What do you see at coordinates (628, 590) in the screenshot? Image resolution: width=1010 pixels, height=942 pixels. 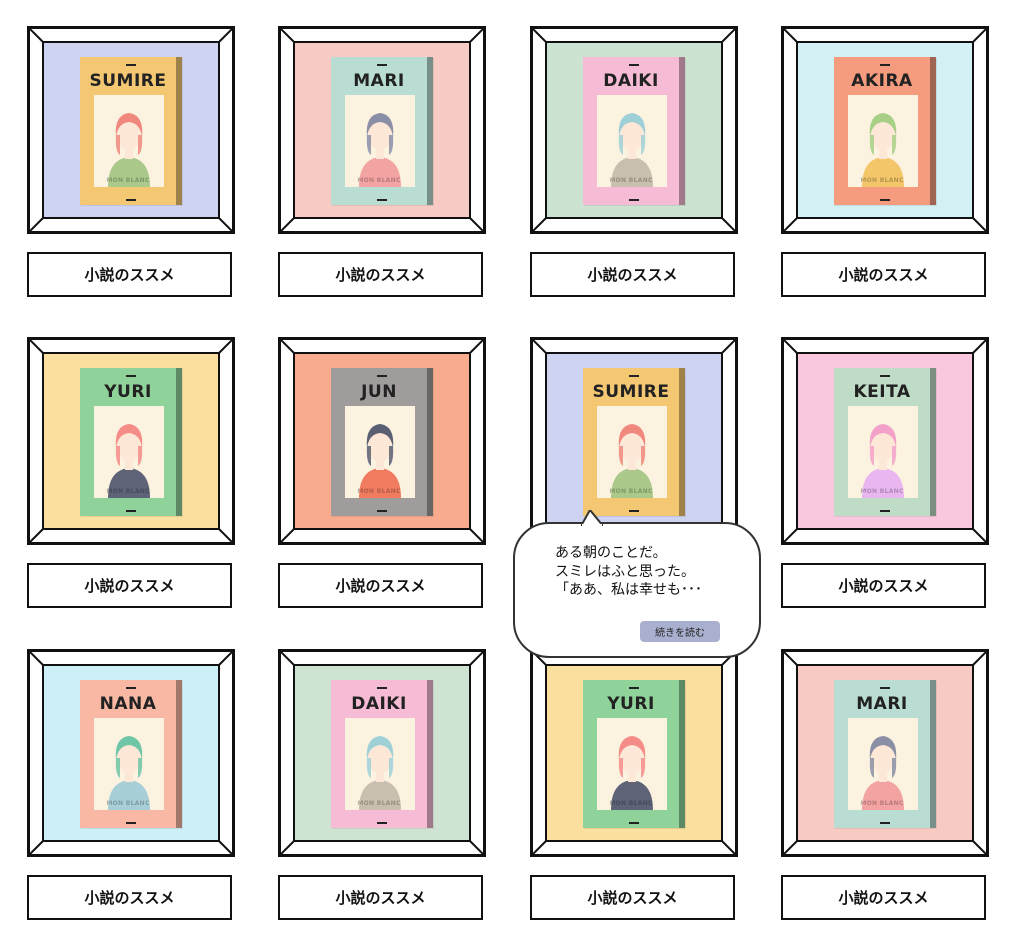 I see `excerpt-line-3: 「ああ、私は幸せも･･･` at bounding box center [628, 590].